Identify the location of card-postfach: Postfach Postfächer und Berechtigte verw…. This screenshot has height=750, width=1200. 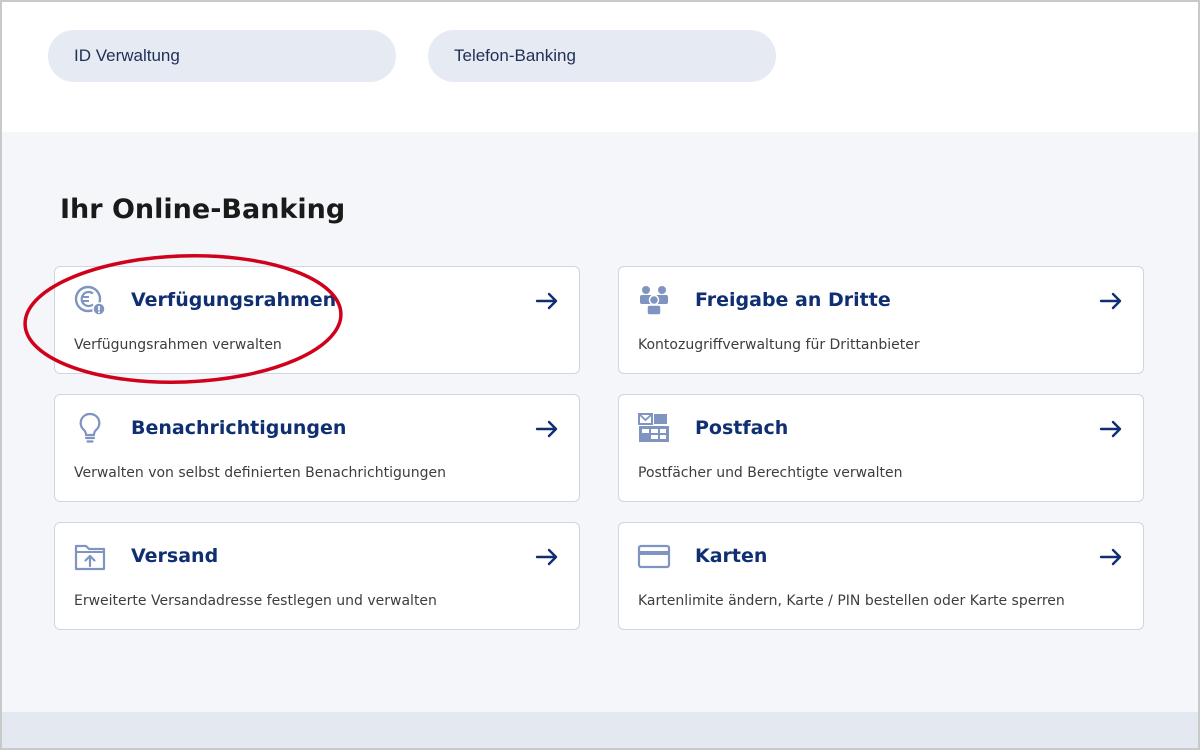
(881, 448).